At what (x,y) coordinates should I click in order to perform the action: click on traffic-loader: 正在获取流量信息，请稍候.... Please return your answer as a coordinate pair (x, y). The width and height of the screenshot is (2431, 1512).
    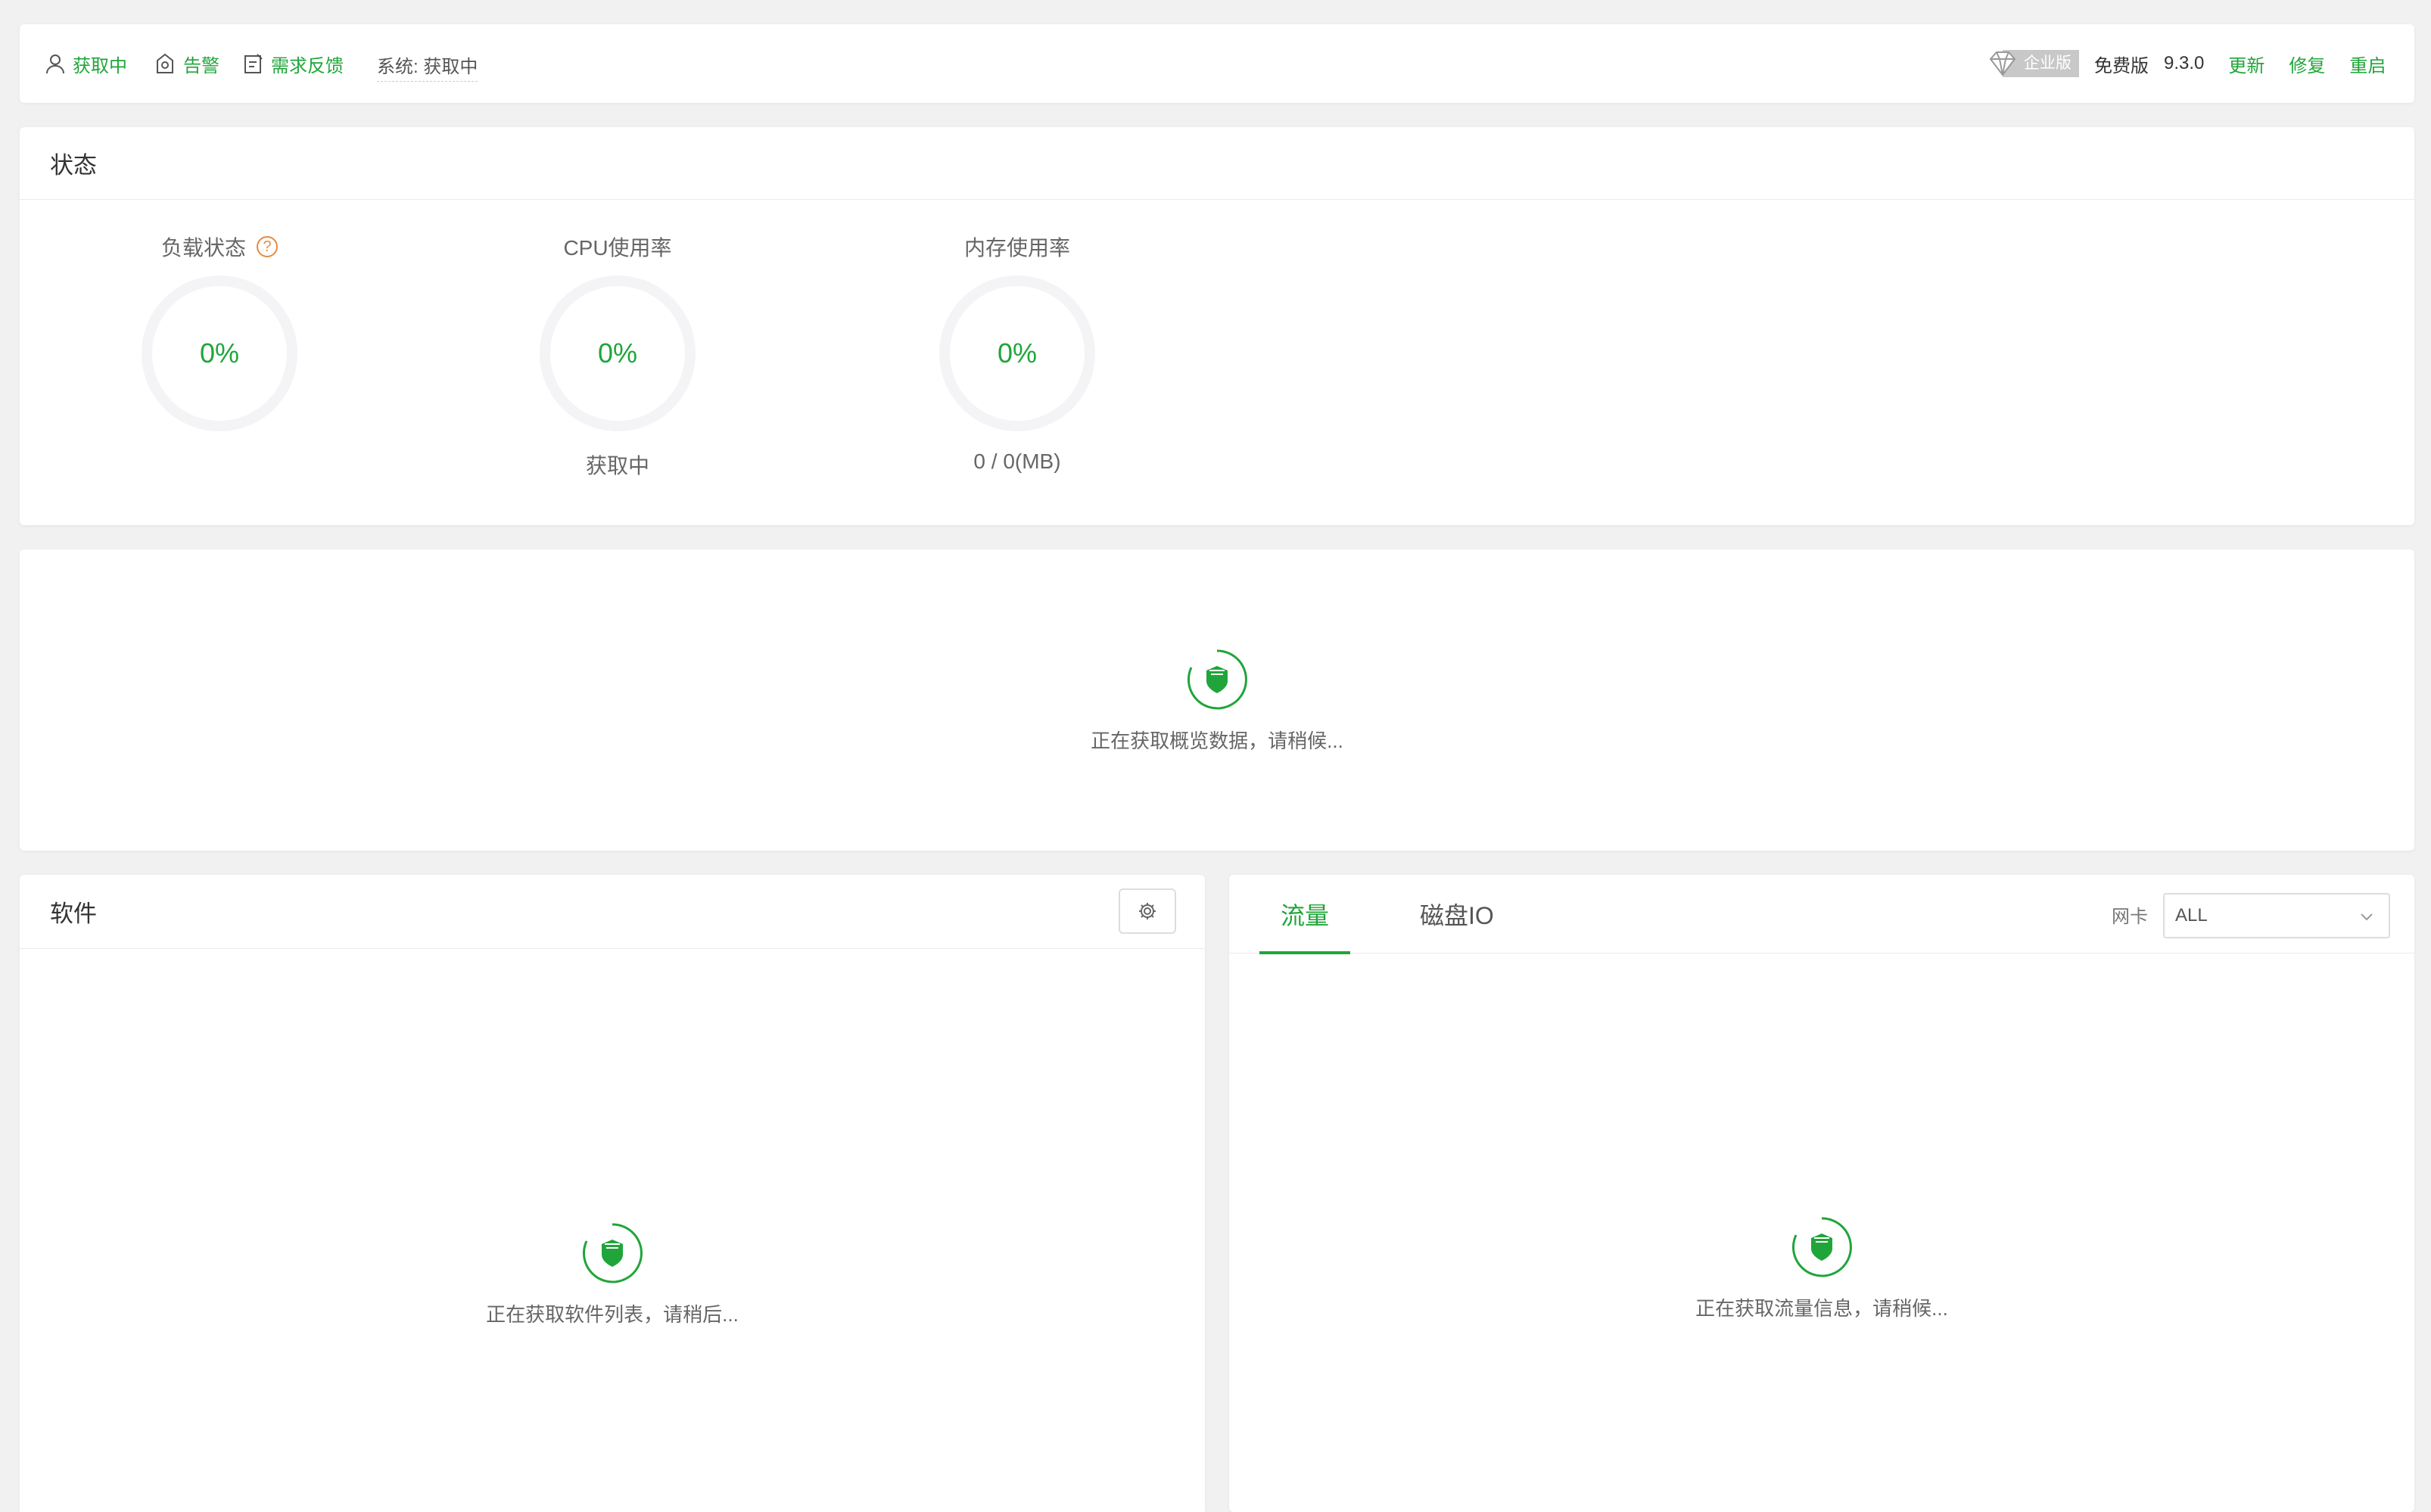
    Looking at the image, I should click on (1821, 1268).